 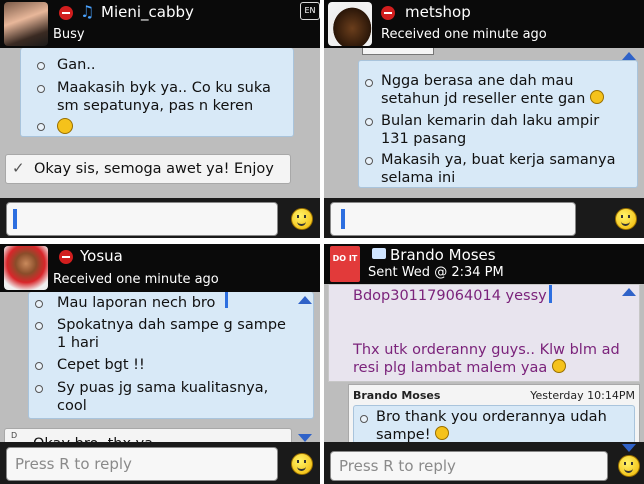 What do you see at coordinates (477, 81) in the screenshot?
I see `message-line: Ngga berasa ane dah mau` at bounding box center [477, 81].